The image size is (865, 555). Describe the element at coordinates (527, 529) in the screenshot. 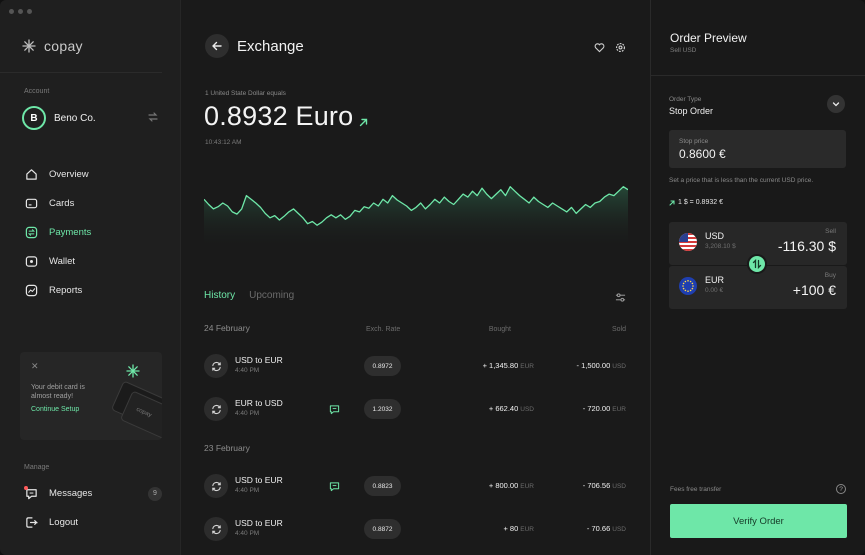

I see `bought-unit: EUR` at that location.